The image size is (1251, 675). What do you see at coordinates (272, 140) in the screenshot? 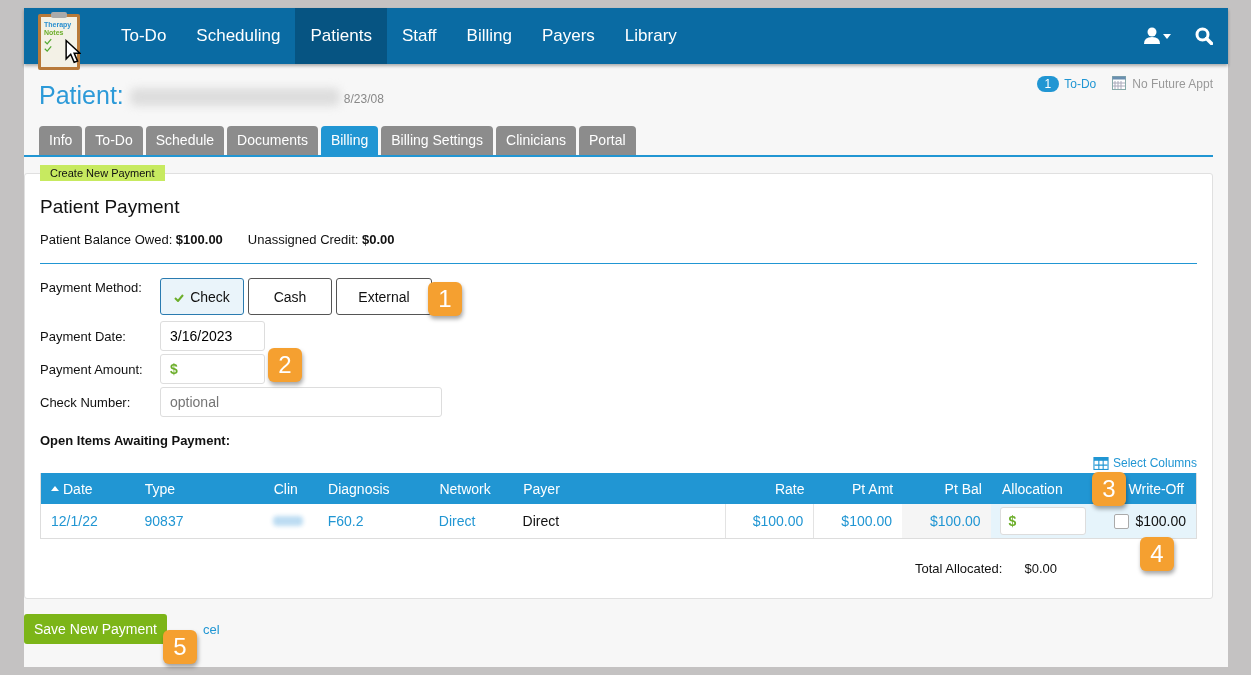
I see `tab: Documents` at bounding box center [272, 140].